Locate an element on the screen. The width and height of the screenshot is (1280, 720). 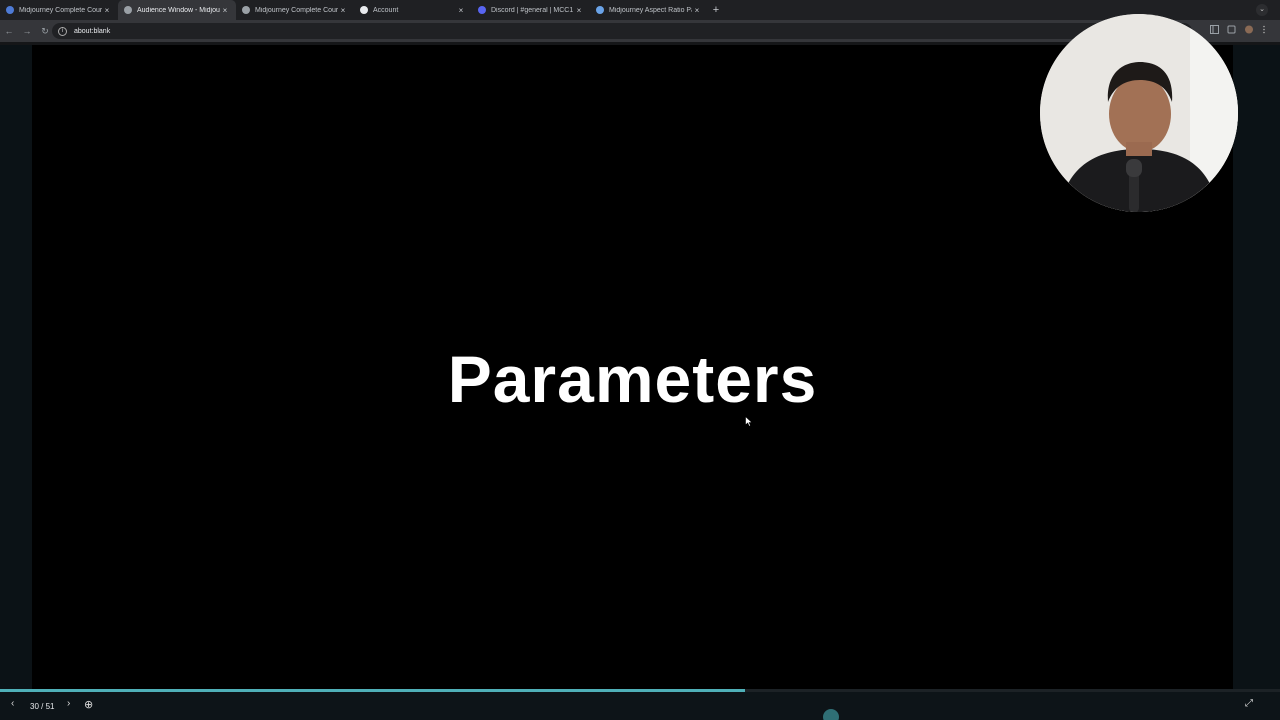
tab-title: Audience Window - Midjourney is located at coordinates (178, 10).